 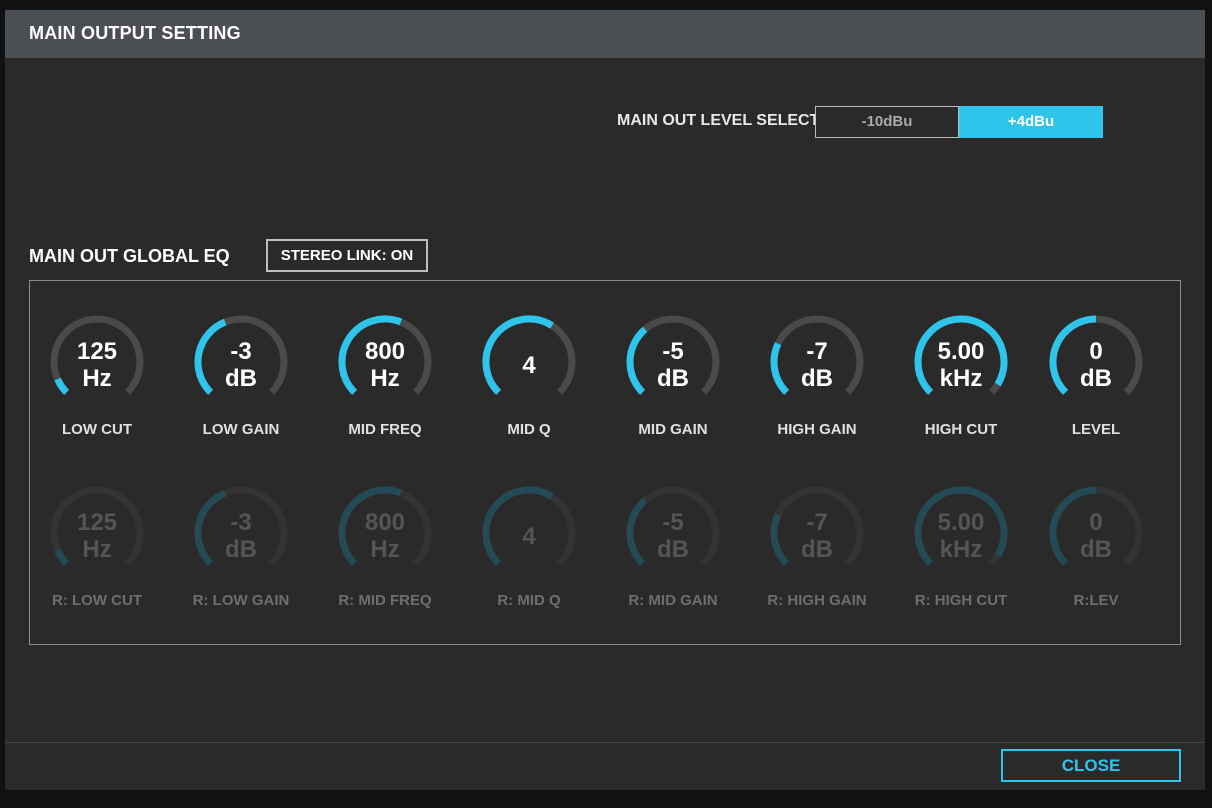 What do you see at coordinates (961, 600) in the screenshot?
I see `knob-label: R: HIGH CUT` at bounding box center [961, 600].